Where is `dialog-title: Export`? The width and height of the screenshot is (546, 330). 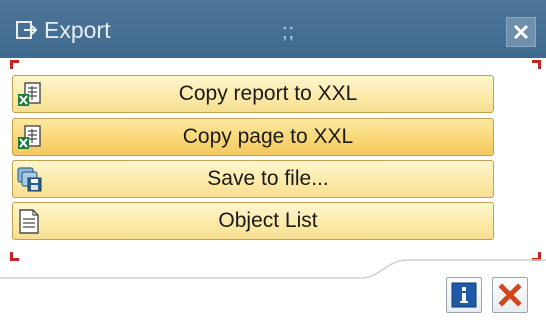
dialog-title: Export is located at coordinates (77, 30).